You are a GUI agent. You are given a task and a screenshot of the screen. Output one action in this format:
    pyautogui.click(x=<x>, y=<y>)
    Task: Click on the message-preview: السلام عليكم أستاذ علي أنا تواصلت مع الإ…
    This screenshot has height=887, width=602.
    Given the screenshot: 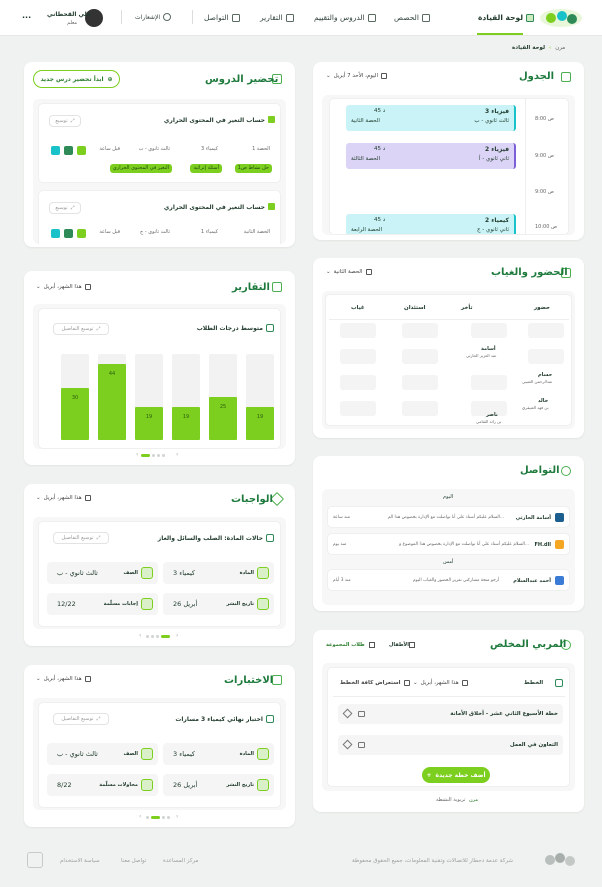 What is the action you would take?
    pyautogui.click(x=464, y=544)
    